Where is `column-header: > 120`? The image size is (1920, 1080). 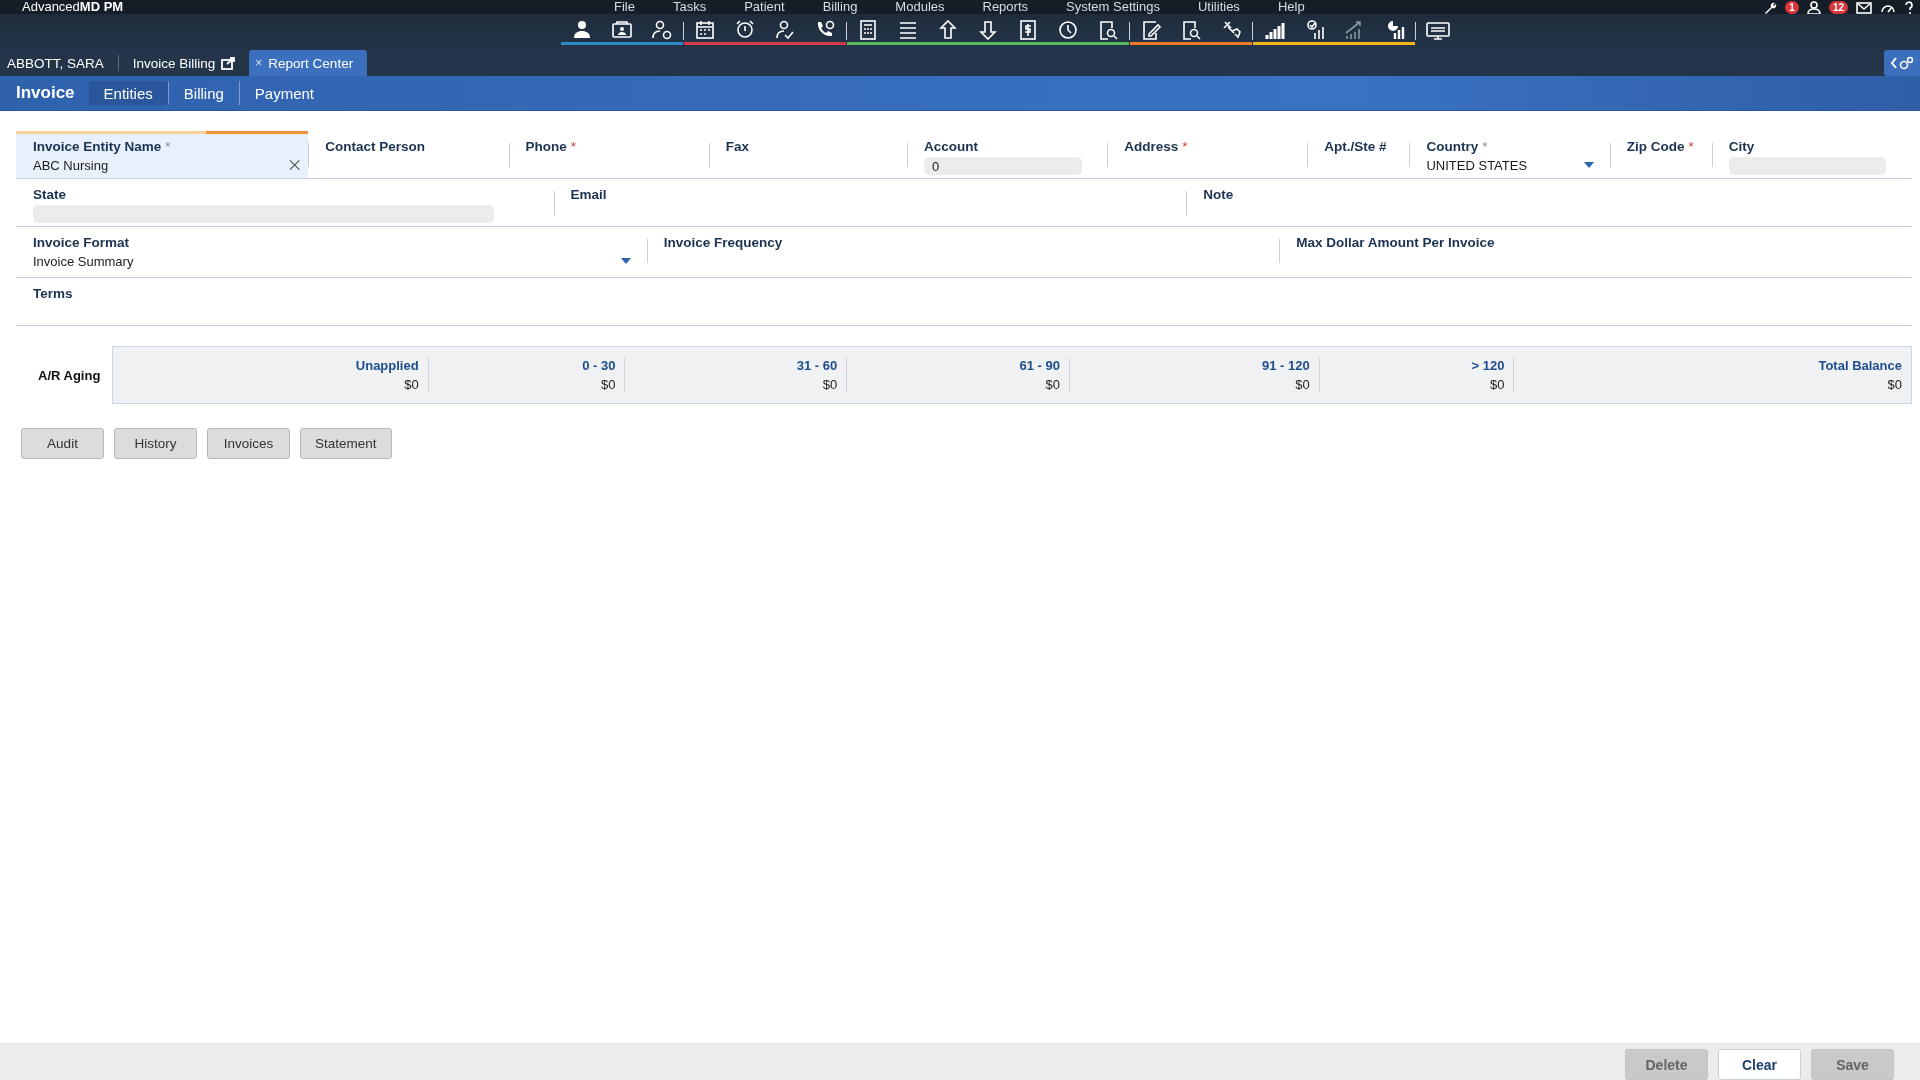 column-header: > 120 is located at coordinates (1488, 365).